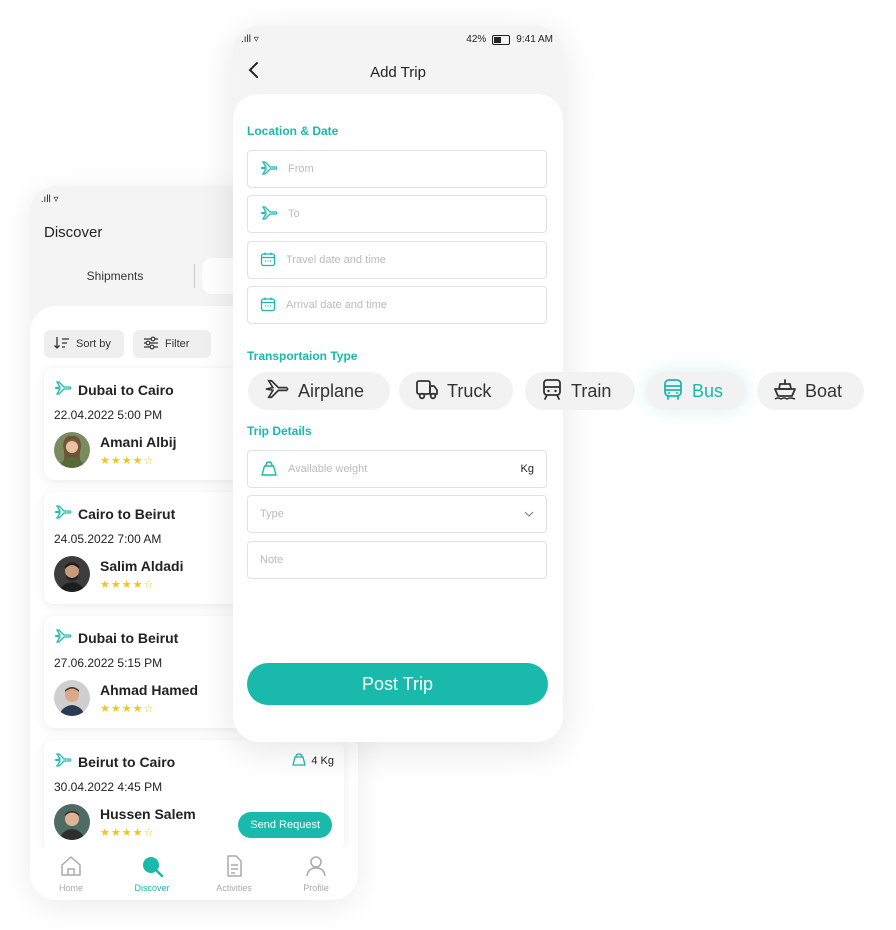  Describe the element at coordinates (398, 72) in the screenshot. I see `page-title: Add Trip` at that location.